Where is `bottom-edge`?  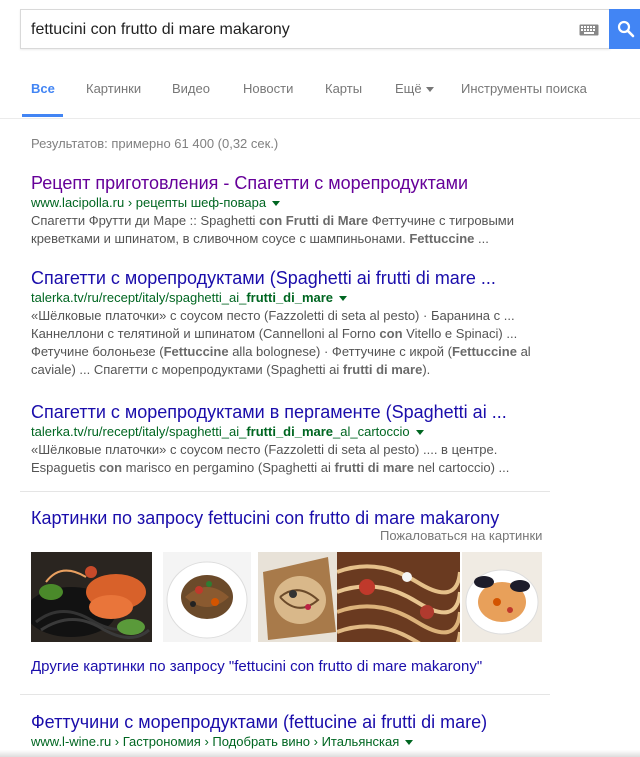
bottom-edge is located at coordinates (320, 753).